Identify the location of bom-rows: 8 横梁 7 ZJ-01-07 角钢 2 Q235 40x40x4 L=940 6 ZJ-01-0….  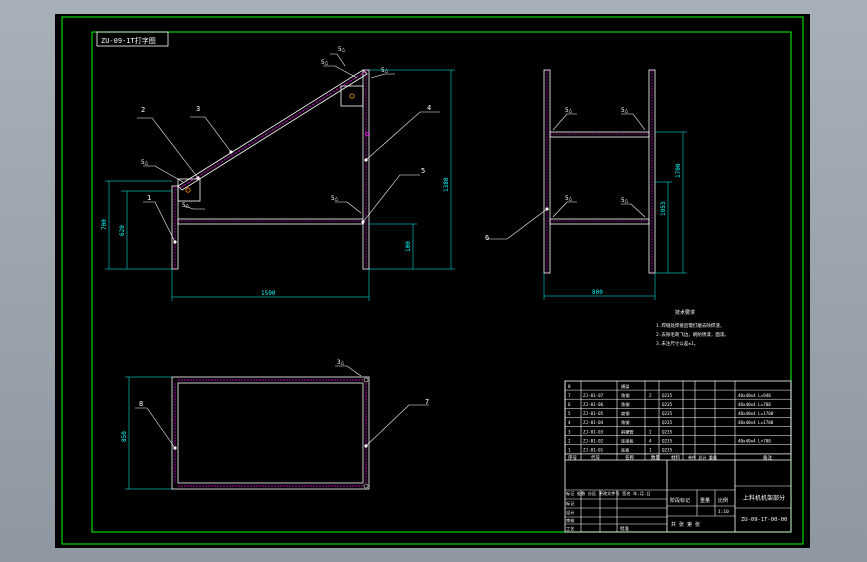
(678, 420).